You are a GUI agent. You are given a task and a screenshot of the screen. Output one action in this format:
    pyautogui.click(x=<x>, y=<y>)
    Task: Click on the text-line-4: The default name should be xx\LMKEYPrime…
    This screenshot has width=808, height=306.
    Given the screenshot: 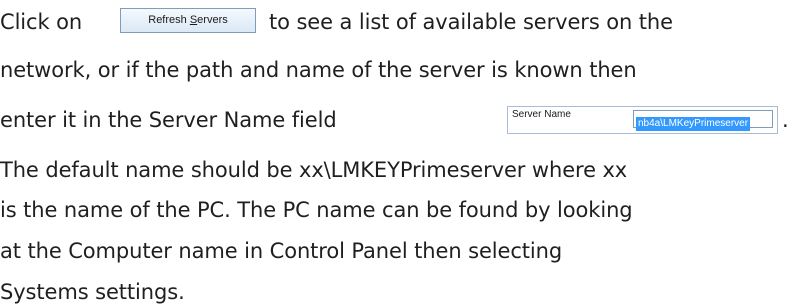 What is the action you would take?
    pyautogui.click(x=313, y=170)
    